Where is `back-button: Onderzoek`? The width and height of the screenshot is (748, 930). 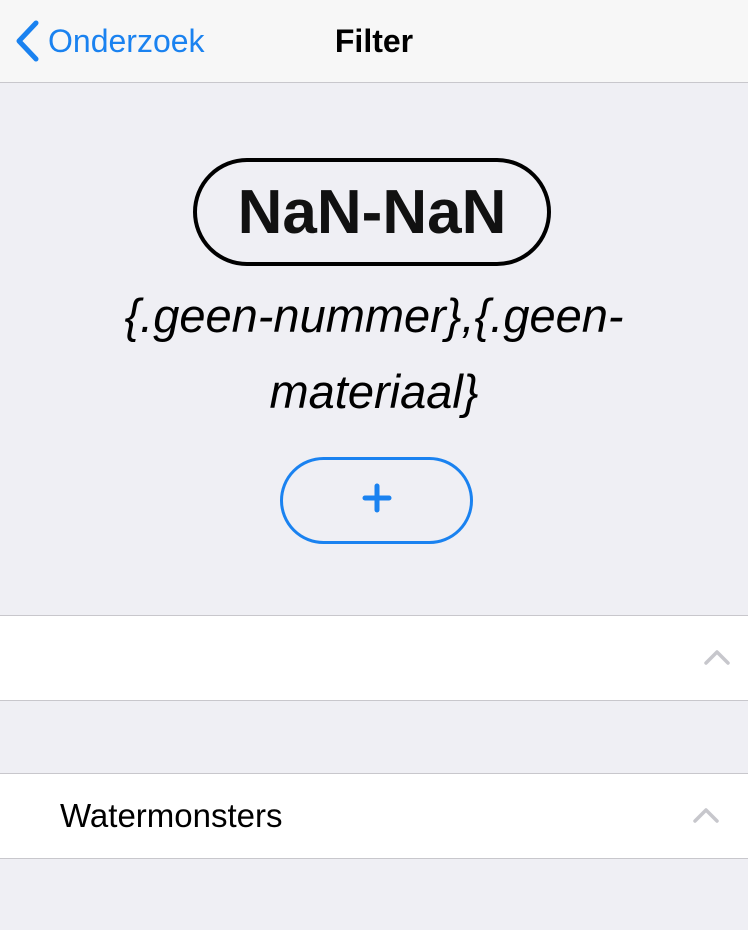 back-button: Onderzoek is located at coordinates (109, 41).